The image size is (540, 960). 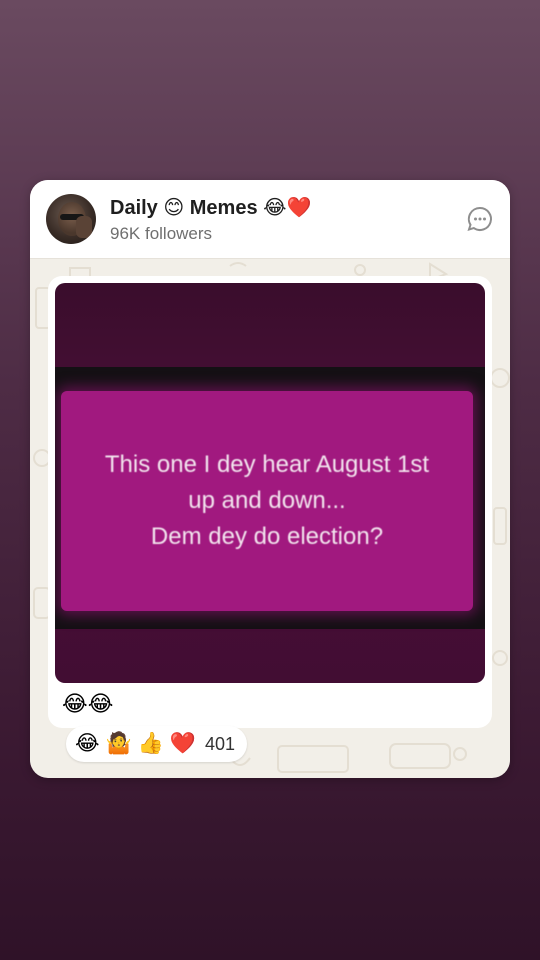 What do you see at coordinates (71, 219) in the screenshot?
I see `channel-avatar` at bounding box center [71, 219].